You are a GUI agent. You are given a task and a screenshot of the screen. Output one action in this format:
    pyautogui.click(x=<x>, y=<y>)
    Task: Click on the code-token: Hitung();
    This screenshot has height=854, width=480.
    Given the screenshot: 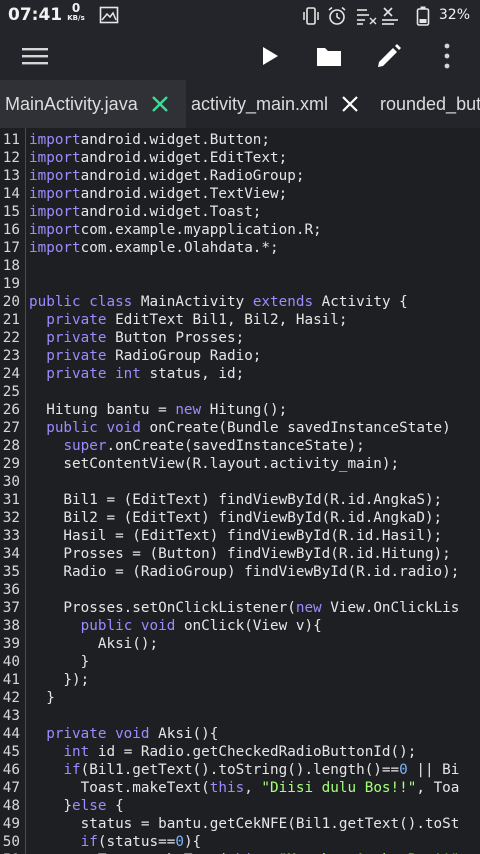 What is the action you would take?
    pyautogui.click(x=244, y=410)
    